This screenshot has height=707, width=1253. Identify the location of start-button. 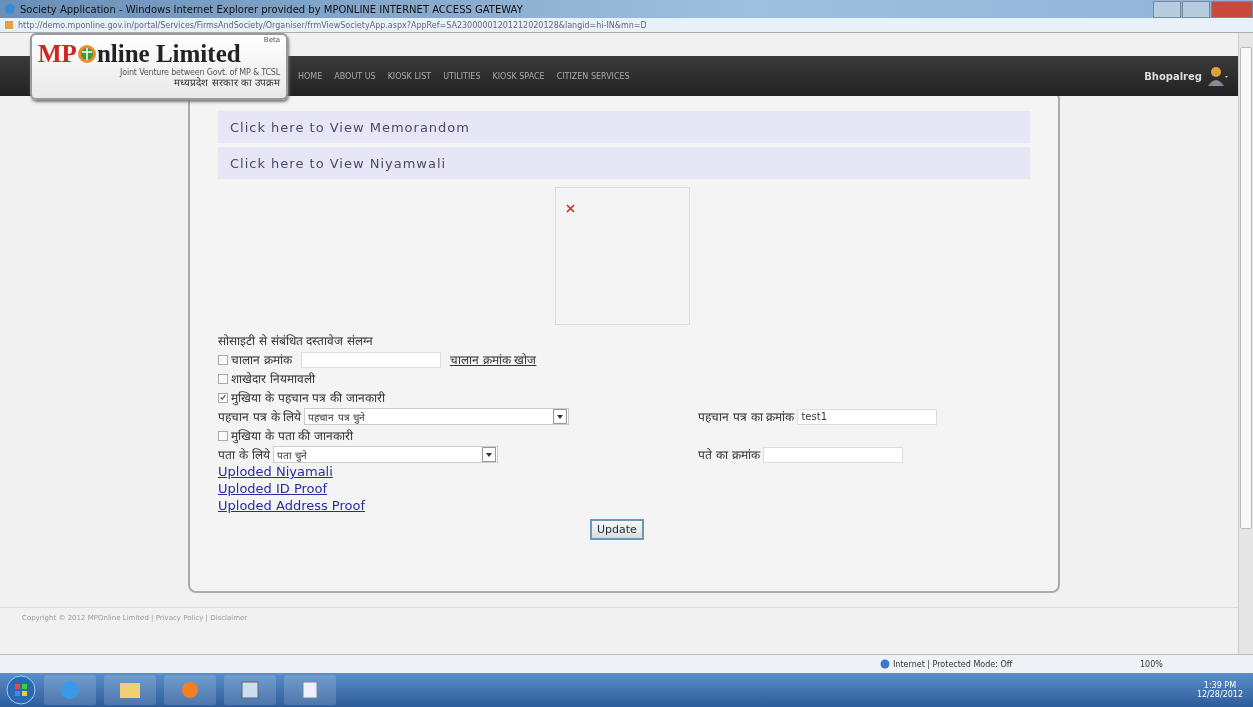
(21, 690).